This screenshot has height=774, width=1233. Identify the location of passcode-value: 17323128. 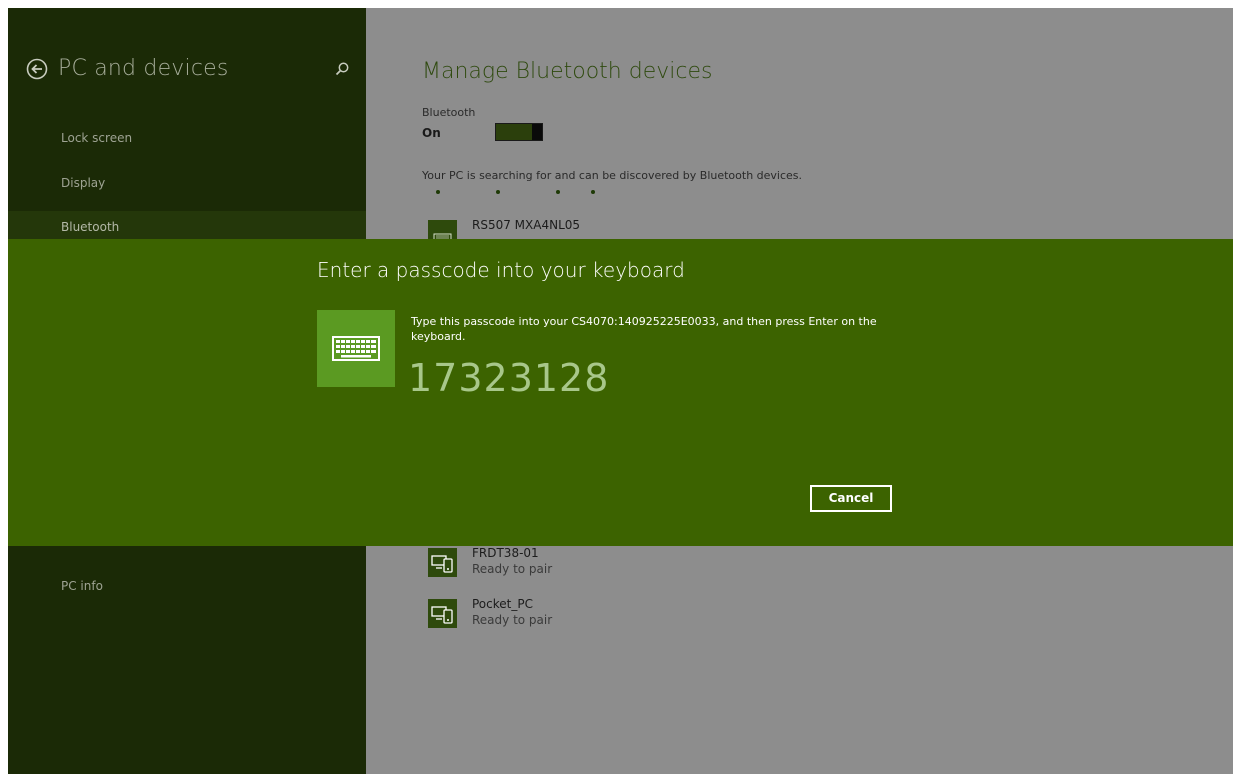
(509, 378).